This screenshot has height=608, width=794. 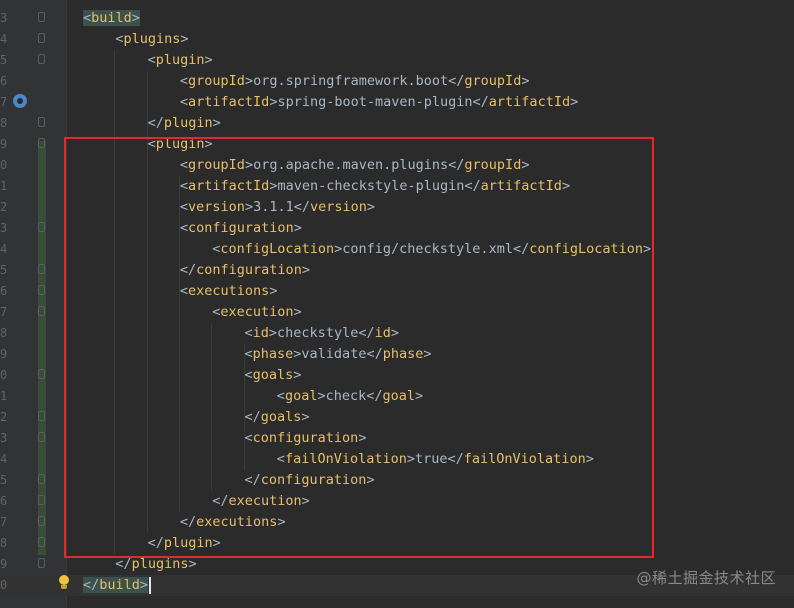 I want to click on element-value: spring-boot-maven-plugin, so click(x=375, y=102).